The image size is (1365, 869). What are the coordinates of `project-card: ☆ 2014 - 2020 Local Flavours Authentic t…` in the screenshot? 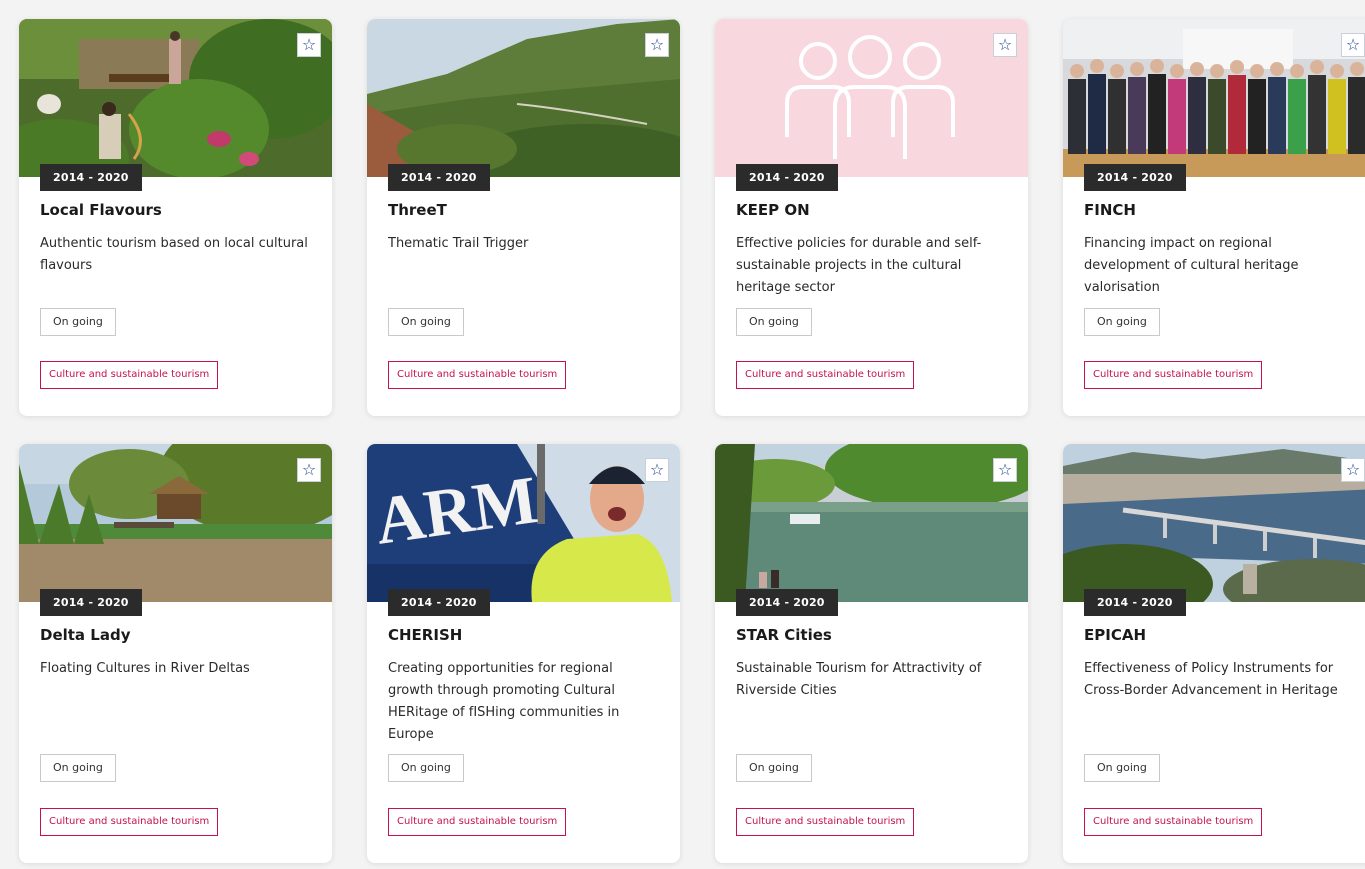 It's located at (175, 217).